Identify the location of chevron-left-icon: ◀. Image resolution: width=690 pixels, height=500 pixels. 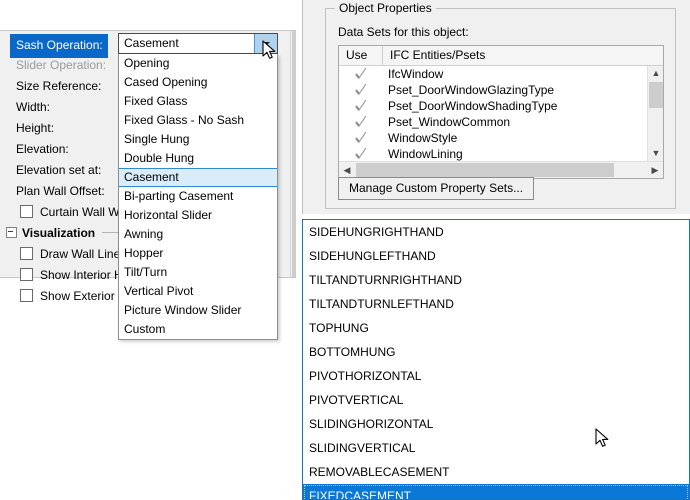
(347, 170).